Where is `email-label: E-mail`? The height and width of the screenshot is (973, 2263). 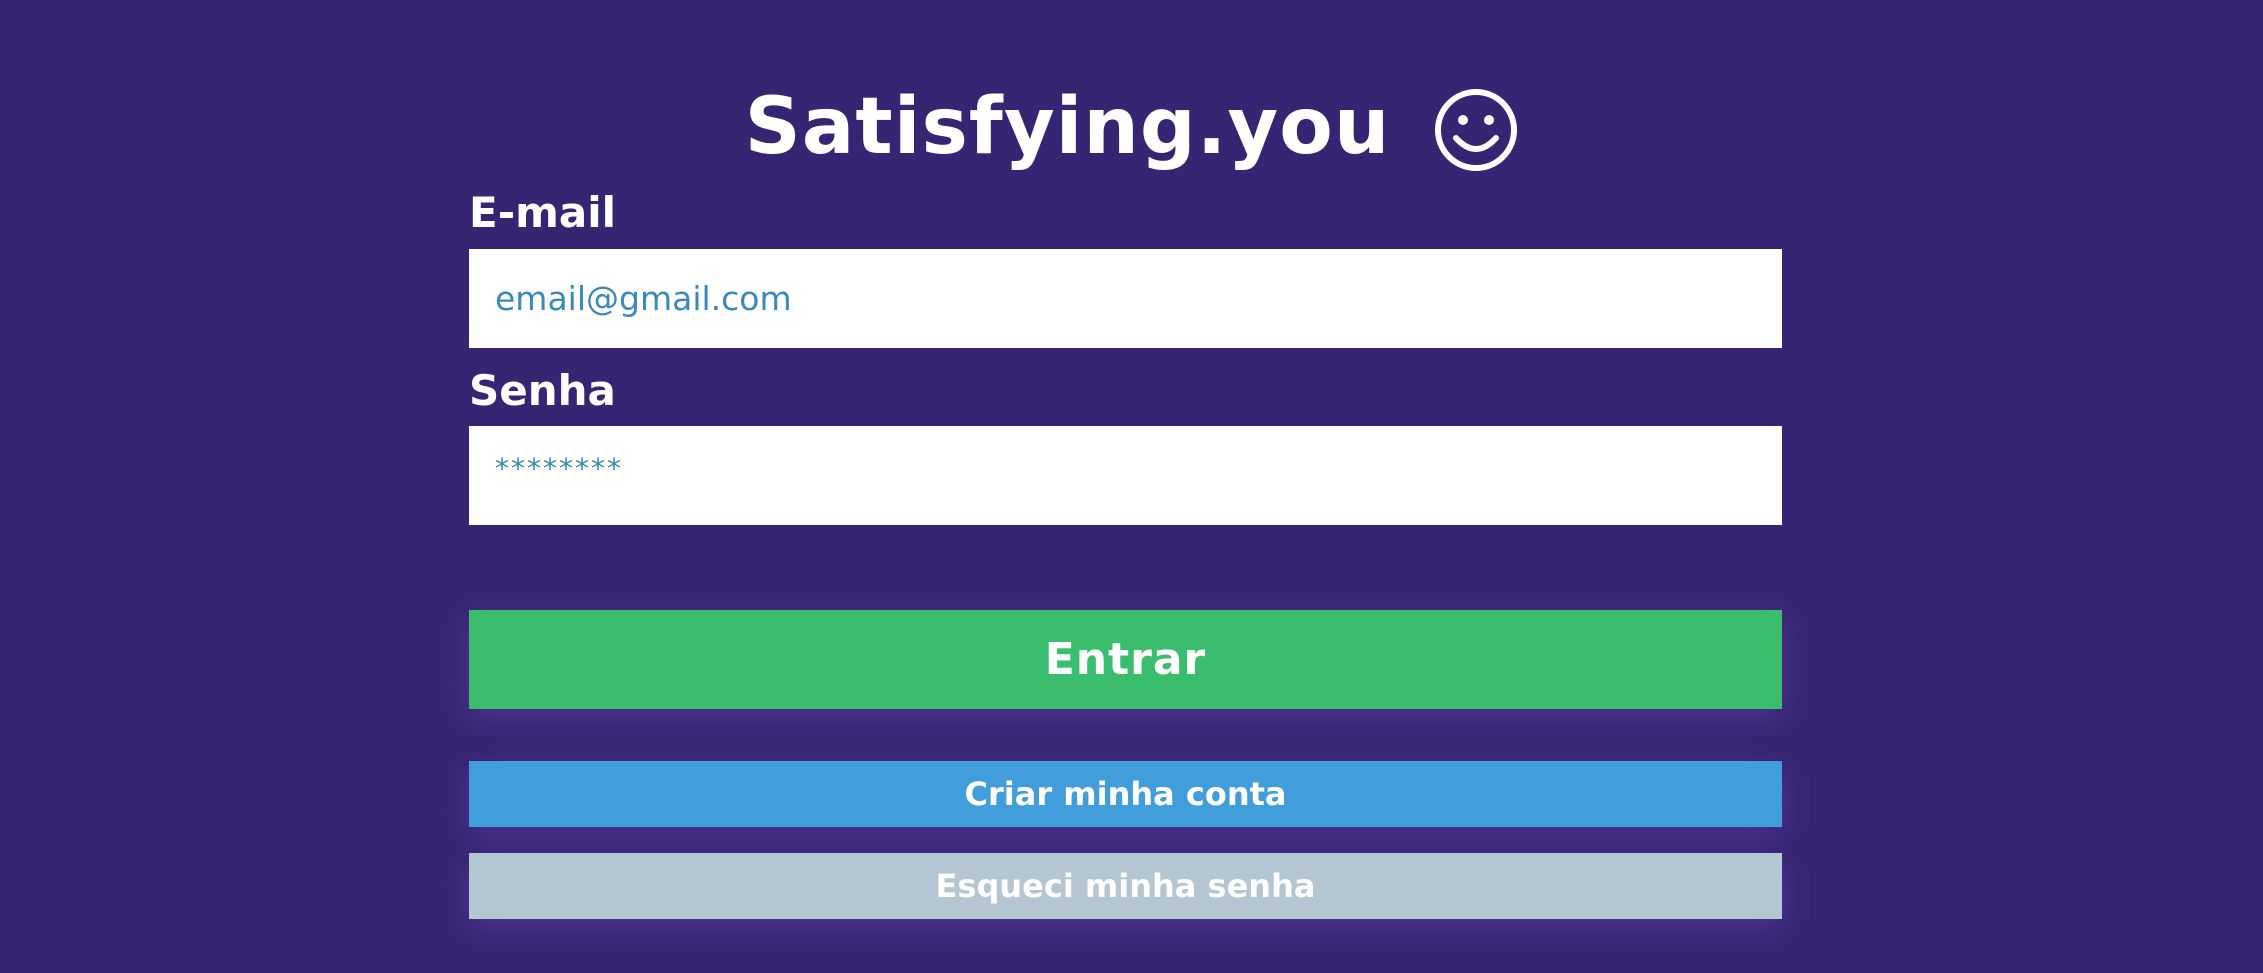 email-label: E-mail is located at coordinates (543, 212).